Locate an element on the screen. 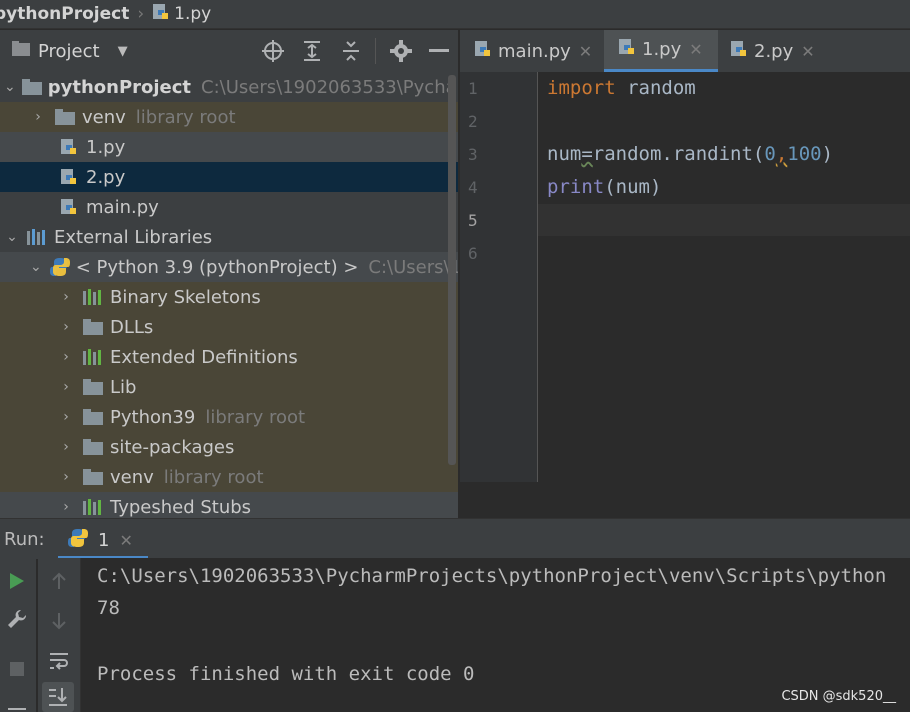  code-number: 0 is located at coordinates (770, 154).